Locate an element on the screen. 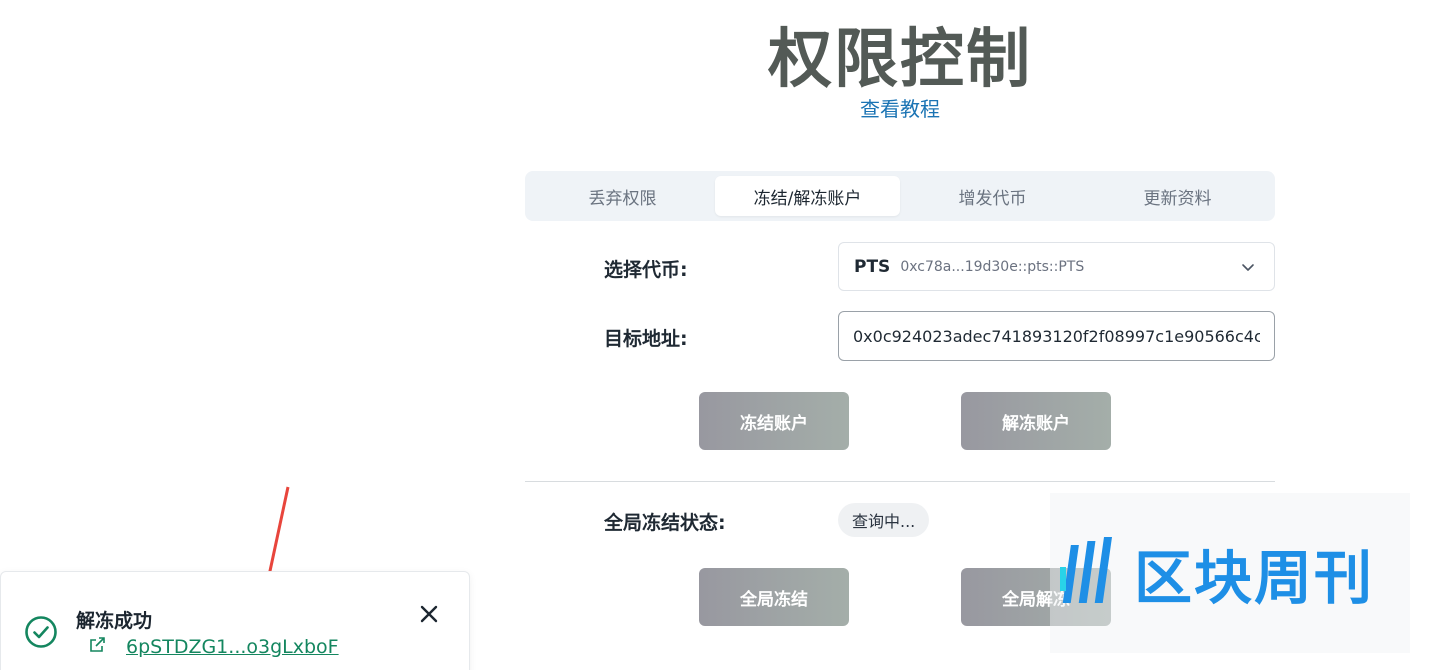 The image size is (1429, 670). unfreeze-account-button: 解冻账户 is located at coordinates (1036, 421).